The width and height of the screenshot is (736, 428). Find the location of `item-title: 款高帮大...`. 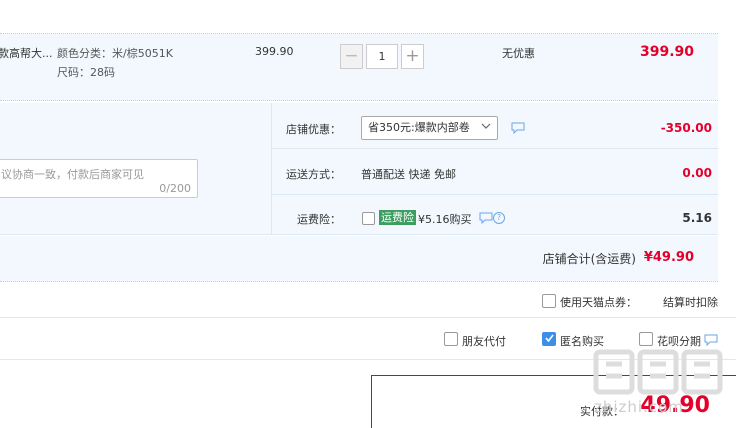

item-title: 款高帮大... is located at coordinates (26, 53).